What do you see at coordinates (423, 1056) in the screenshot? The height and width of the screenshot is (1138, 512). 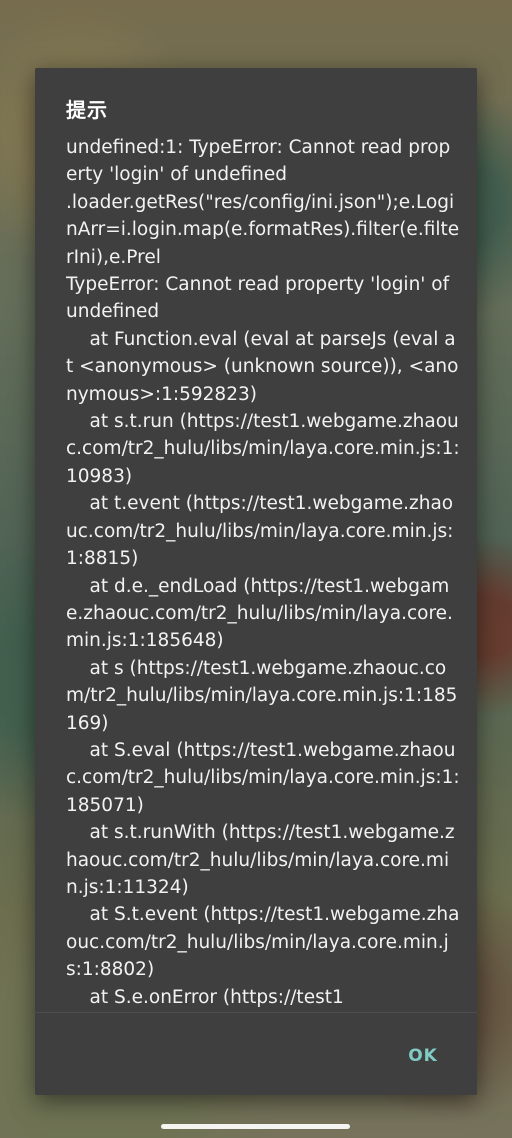 I see `ok-button: OK` at bounding box center [423, 1056].